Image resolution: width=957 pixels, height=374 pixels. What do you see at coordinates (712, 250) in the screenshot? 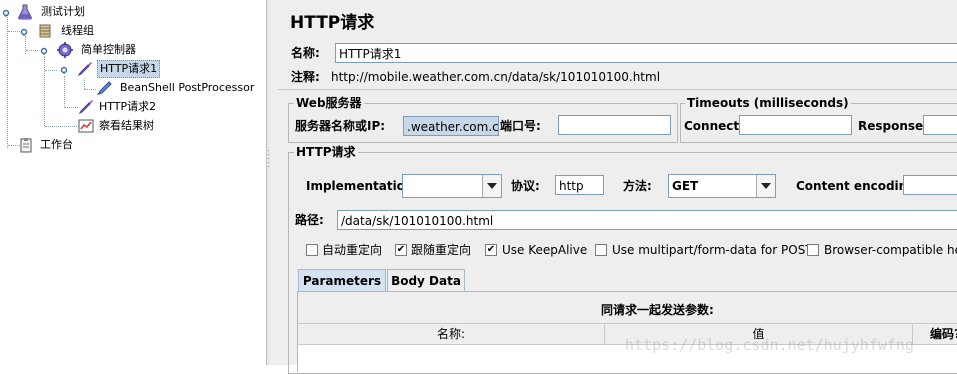
I see `multipart-label: Use multipart/form-data for POST` at bounding box center [712, 250].